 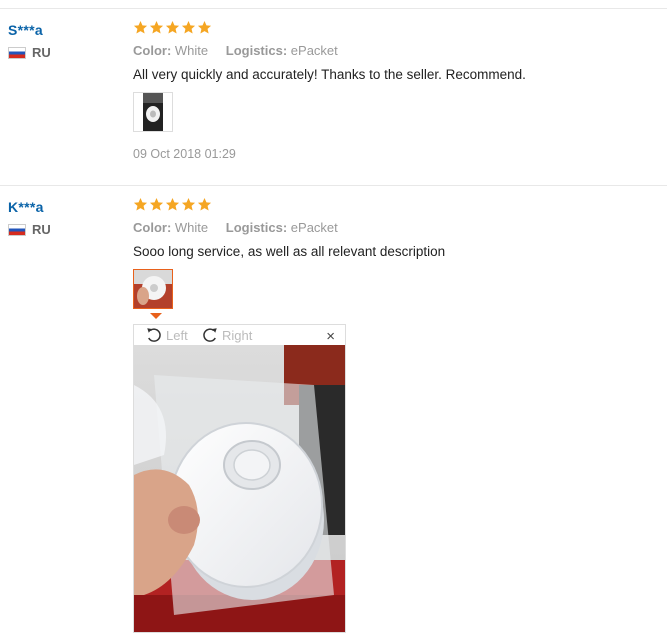 What do you see at coordinates (153, 112) in the screenshot?
I see `review-photo-thumbnail` at bounding box center [153, 112].